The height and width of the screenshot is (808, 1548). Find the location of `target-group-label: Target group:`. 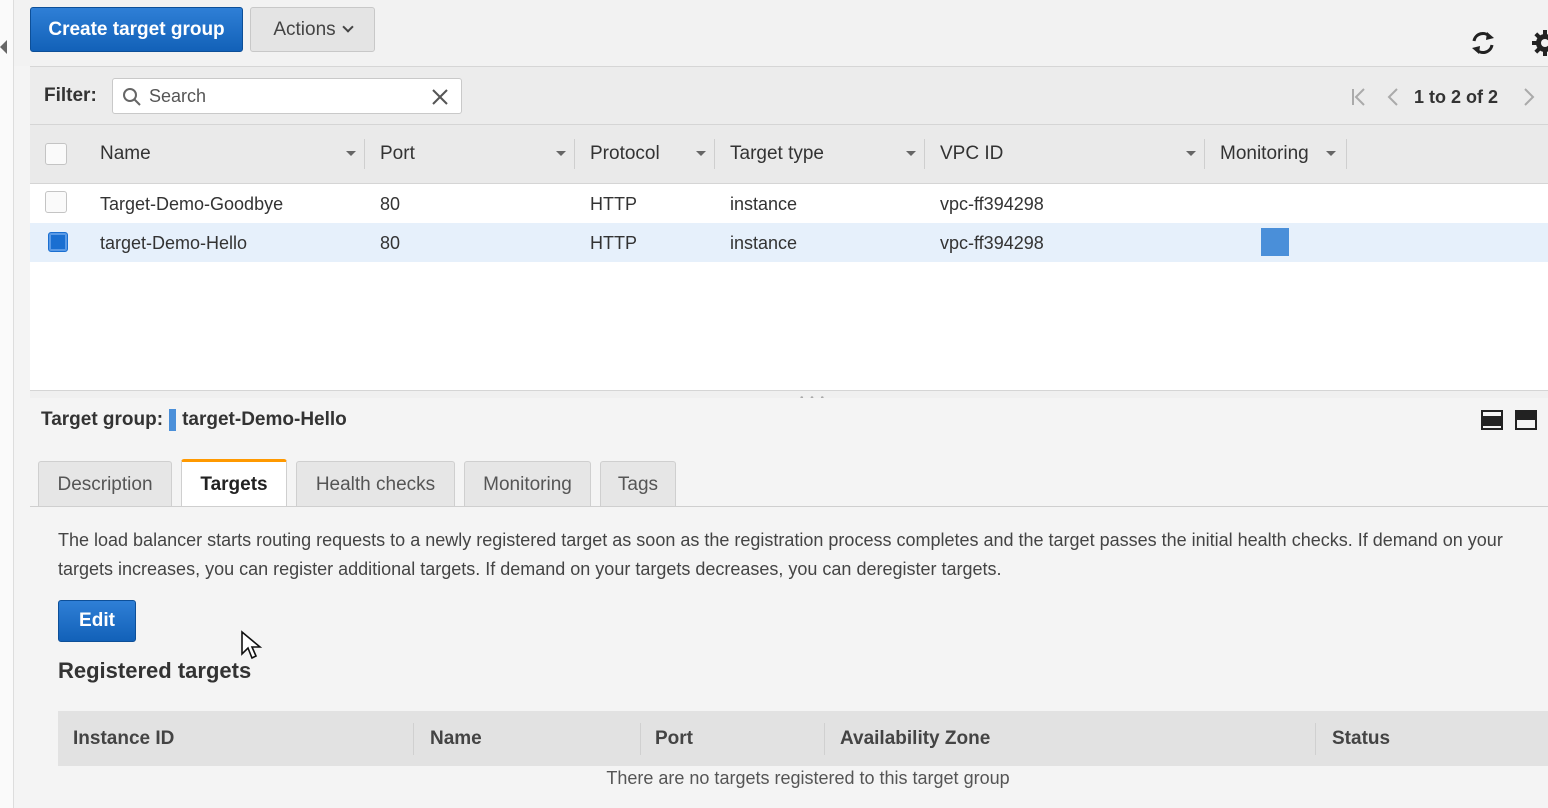

target-group-label: Target group: is located at coordinates (102, 419).